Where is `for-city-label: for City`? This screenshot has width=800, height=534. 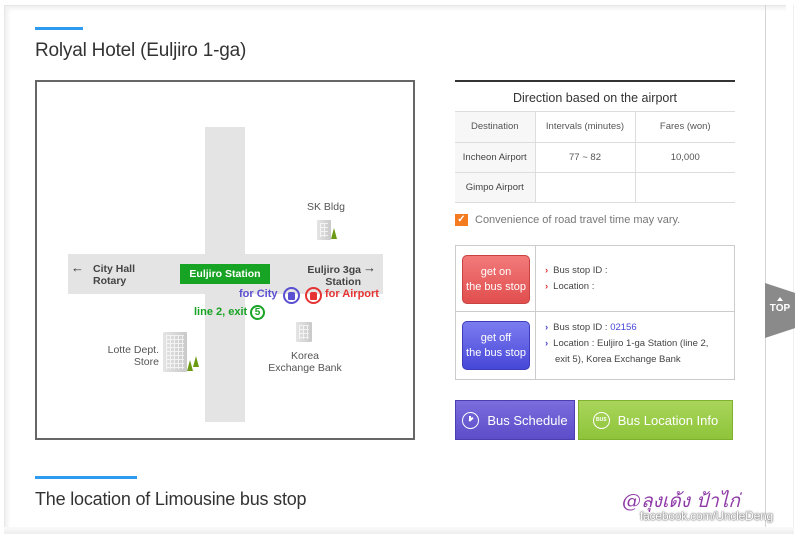 for-city-label: for City is located at coordinates (258, 294).